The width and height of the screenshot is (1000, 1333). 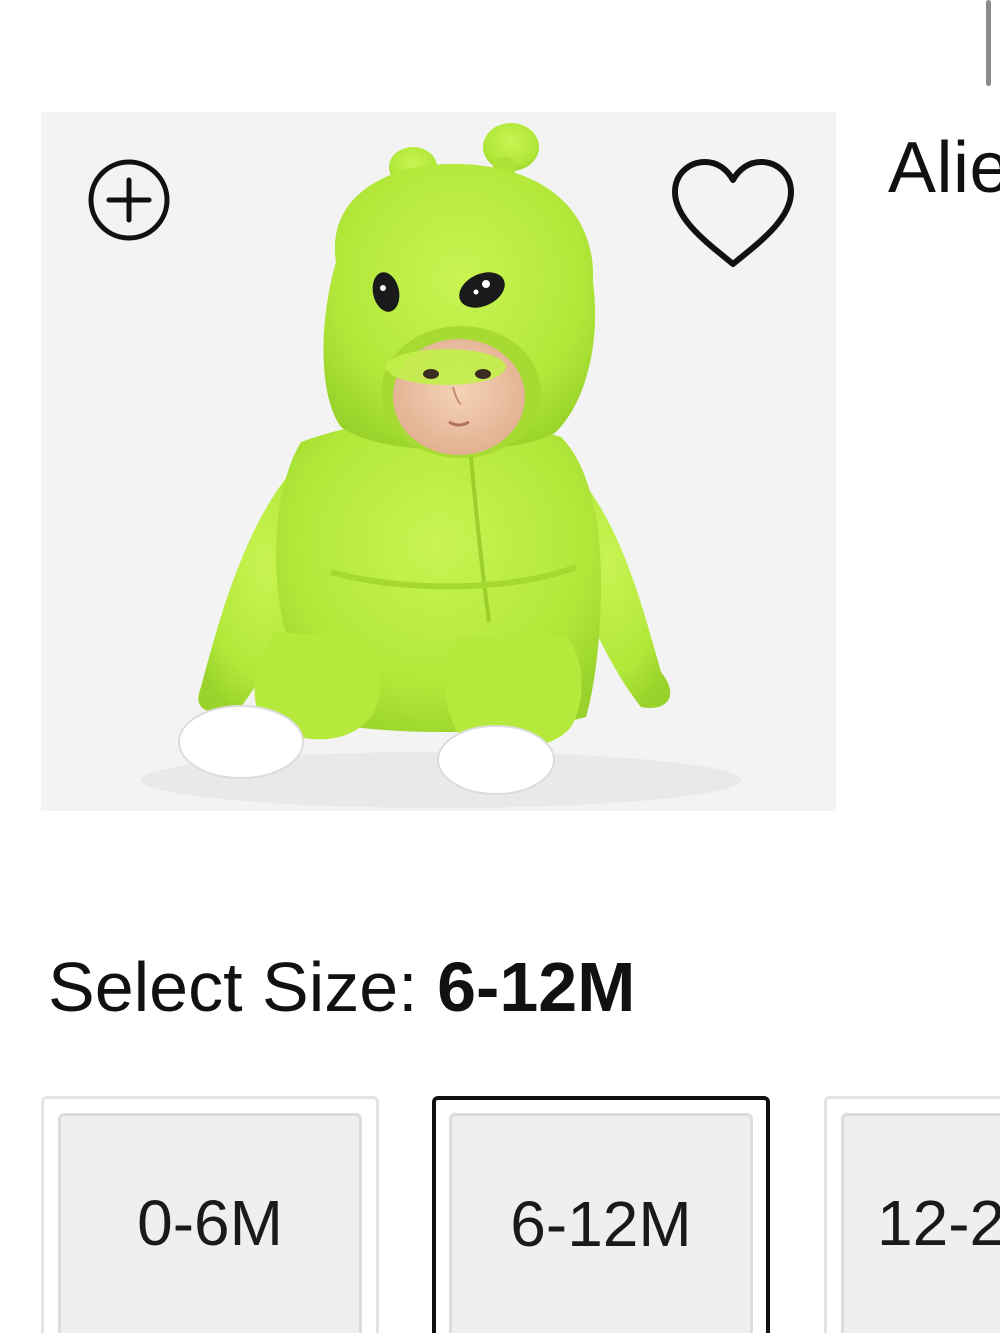 What do you see at coordinates (536, 987) in the screenshot?
I see `size-selected-value: 6-12M` at bounding box center [536, 987].